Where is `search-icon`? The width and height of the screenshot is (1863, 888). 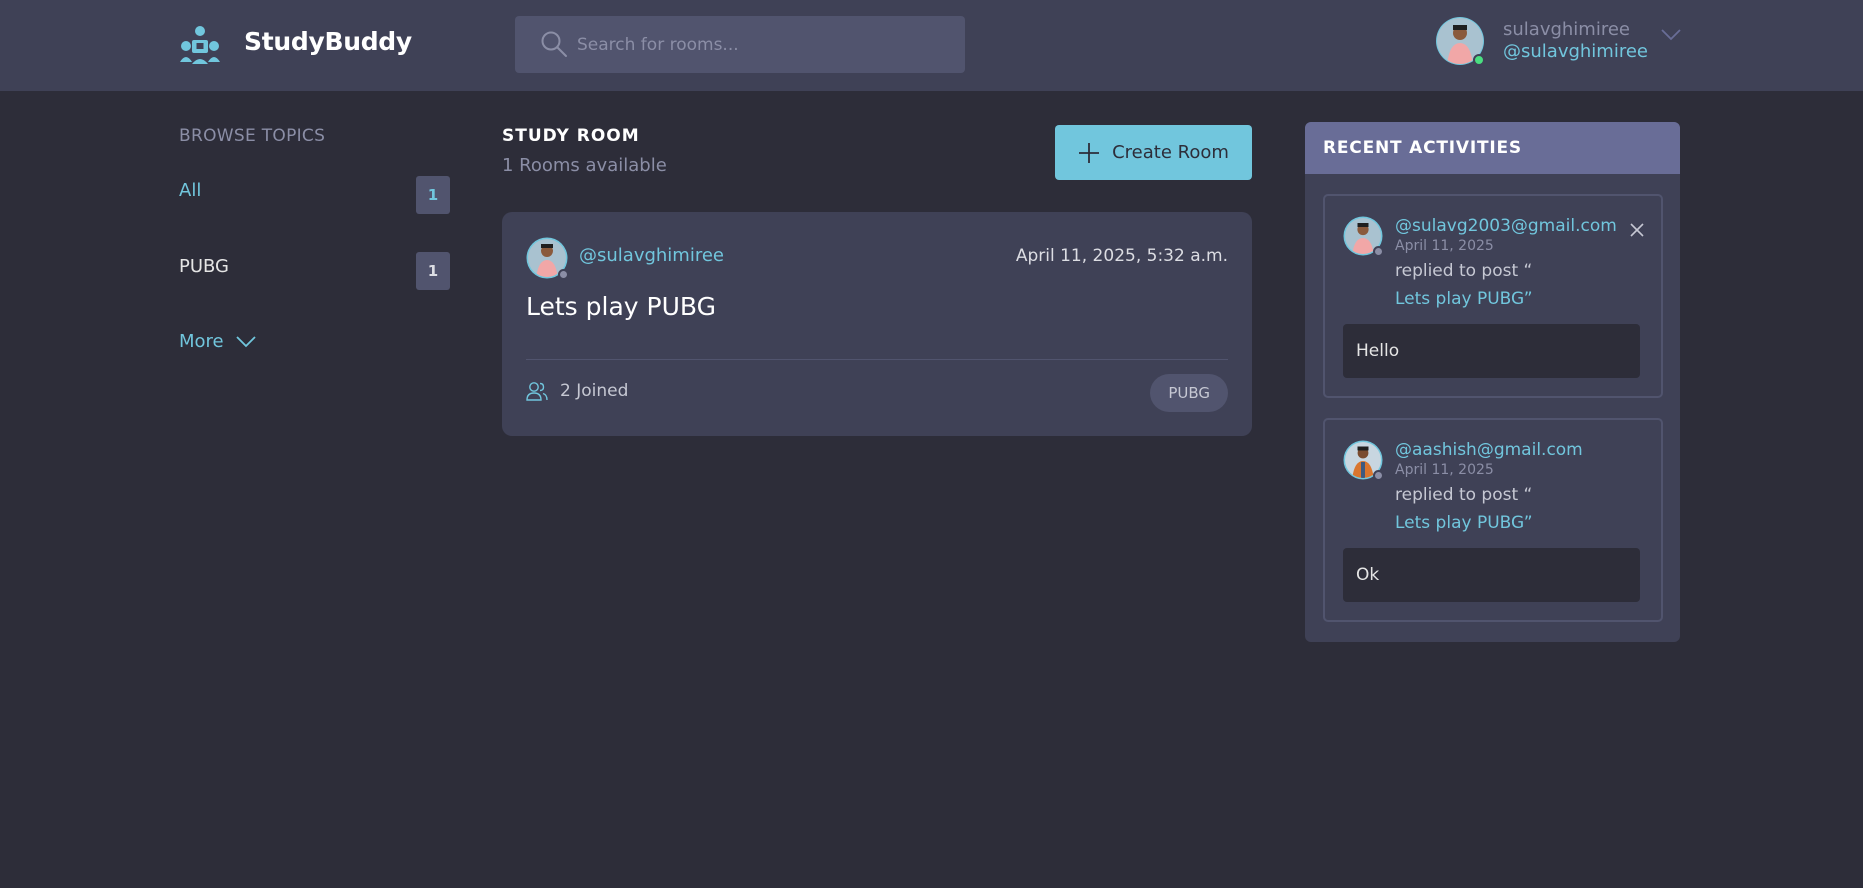 search-icon is located at coordinates (554, 44).